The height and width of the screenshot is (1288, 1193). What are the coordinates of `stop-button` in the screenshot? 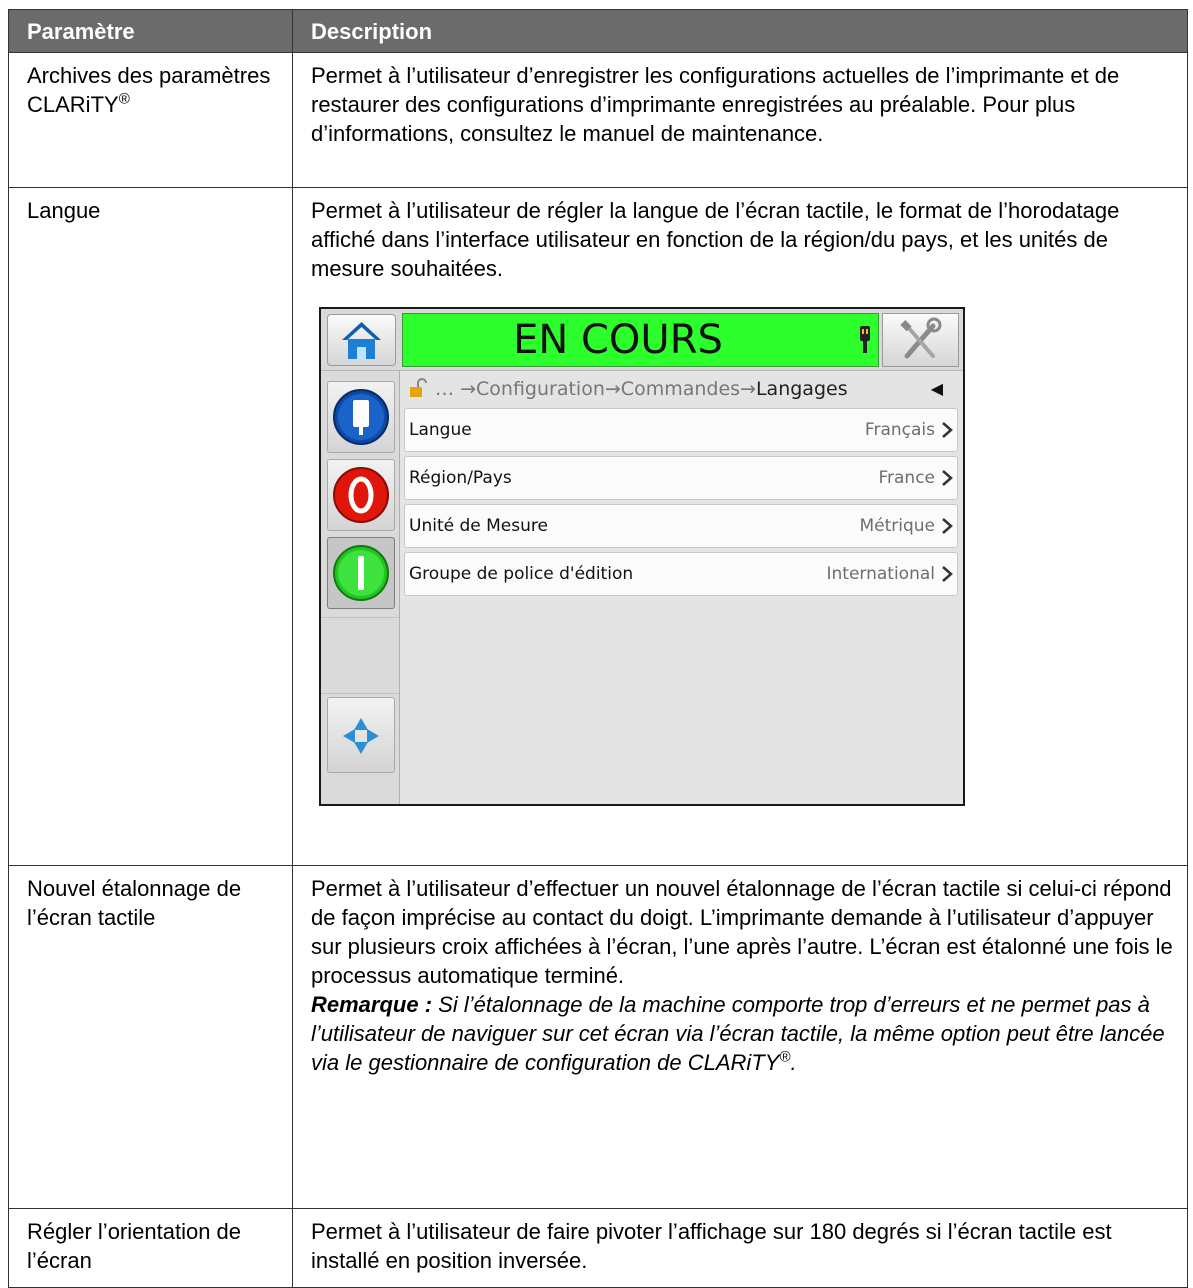 It's located at (361, 495).